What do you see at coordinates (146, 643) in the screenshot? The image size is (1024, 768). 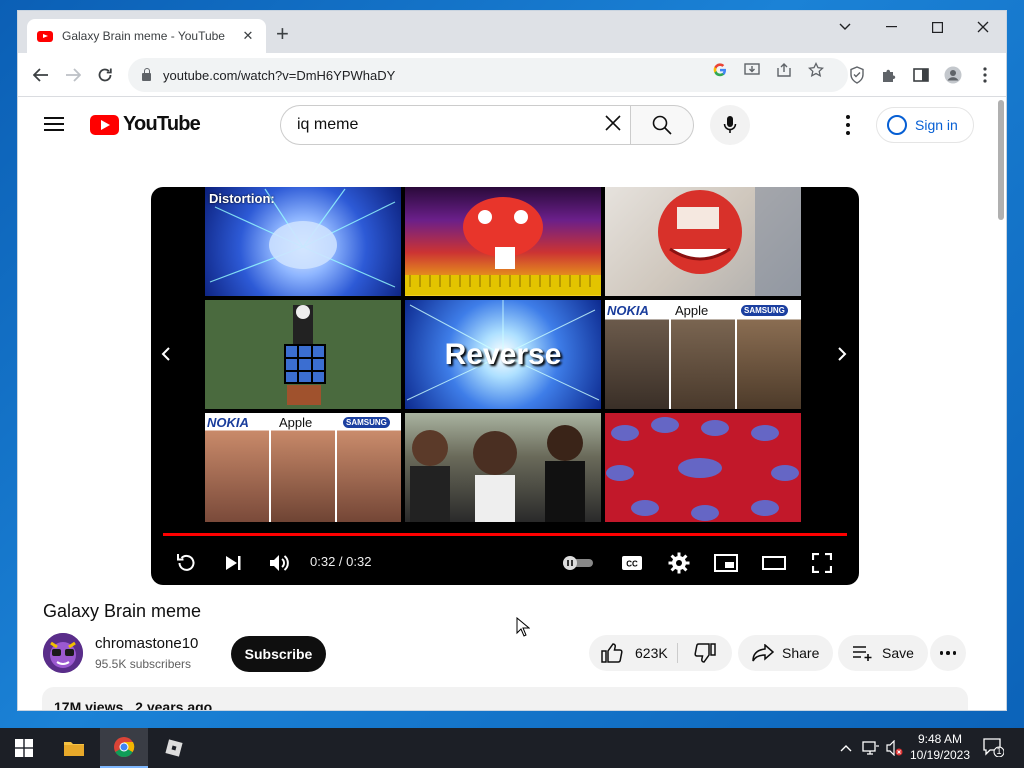 I see `channel-name: chromastone10` at bounding box center [146, 643].